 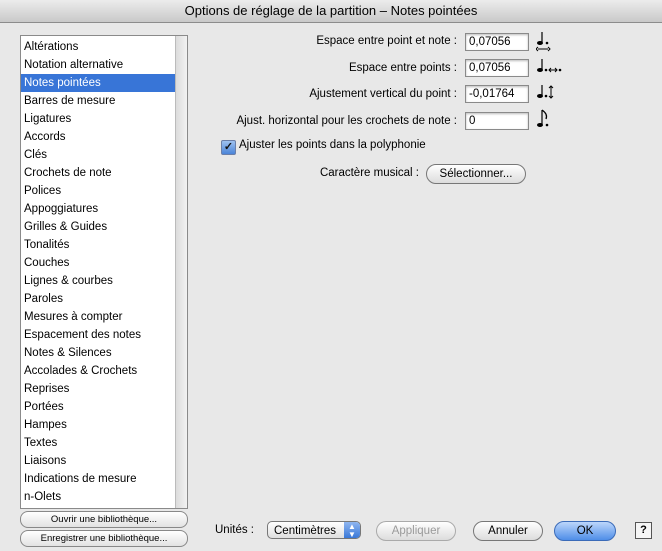 I want to click on sidebar-item: Crochets de note, so click(x=98, y=173).